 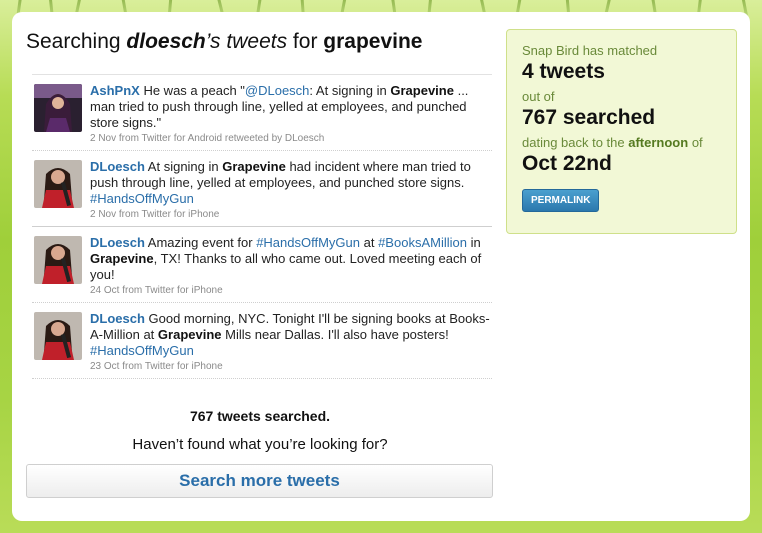 I want to click on page-title: Searching dloesch’s tweets for grapevine, so click(x=224, y=42).